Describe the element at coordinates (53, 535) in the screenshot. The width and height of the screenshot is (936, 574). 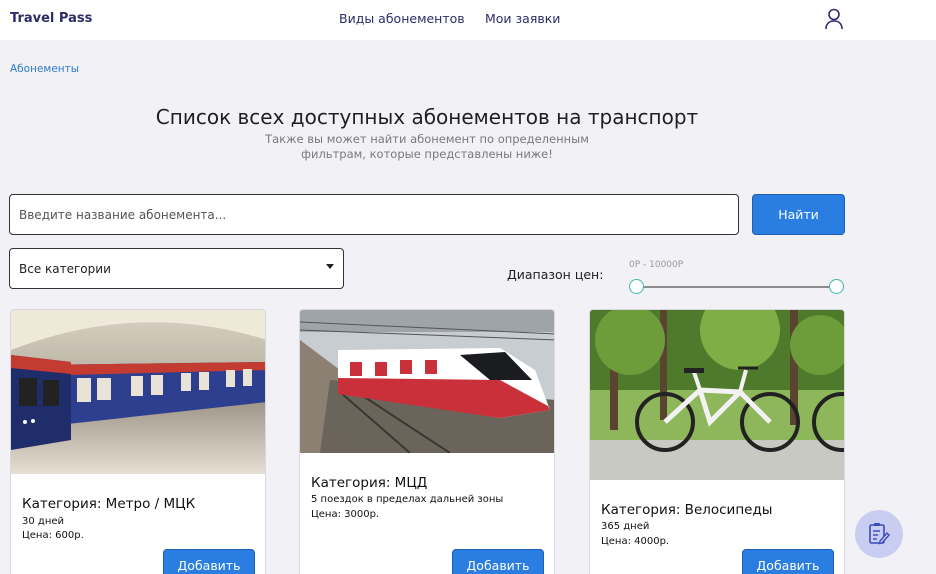
I see `card-price: Цена: 600р.` at that location.